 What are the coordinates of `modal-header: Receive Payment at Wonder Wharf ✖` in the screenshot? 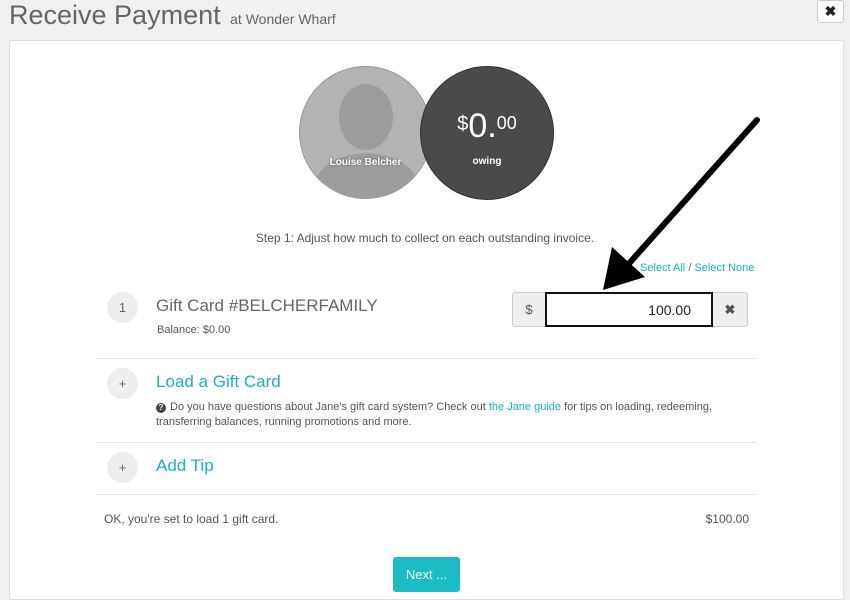 It's located at (425, 19).